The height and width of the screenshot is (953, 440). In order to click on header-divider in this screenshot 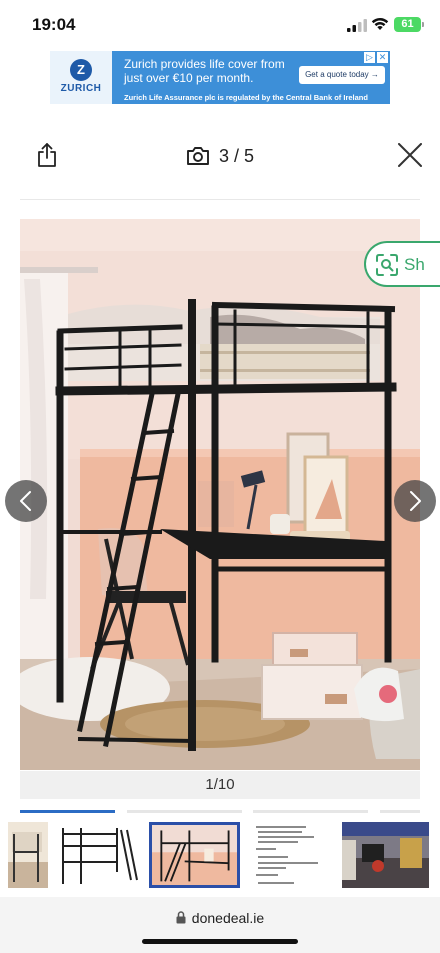, I will do `click(220, 199)`.